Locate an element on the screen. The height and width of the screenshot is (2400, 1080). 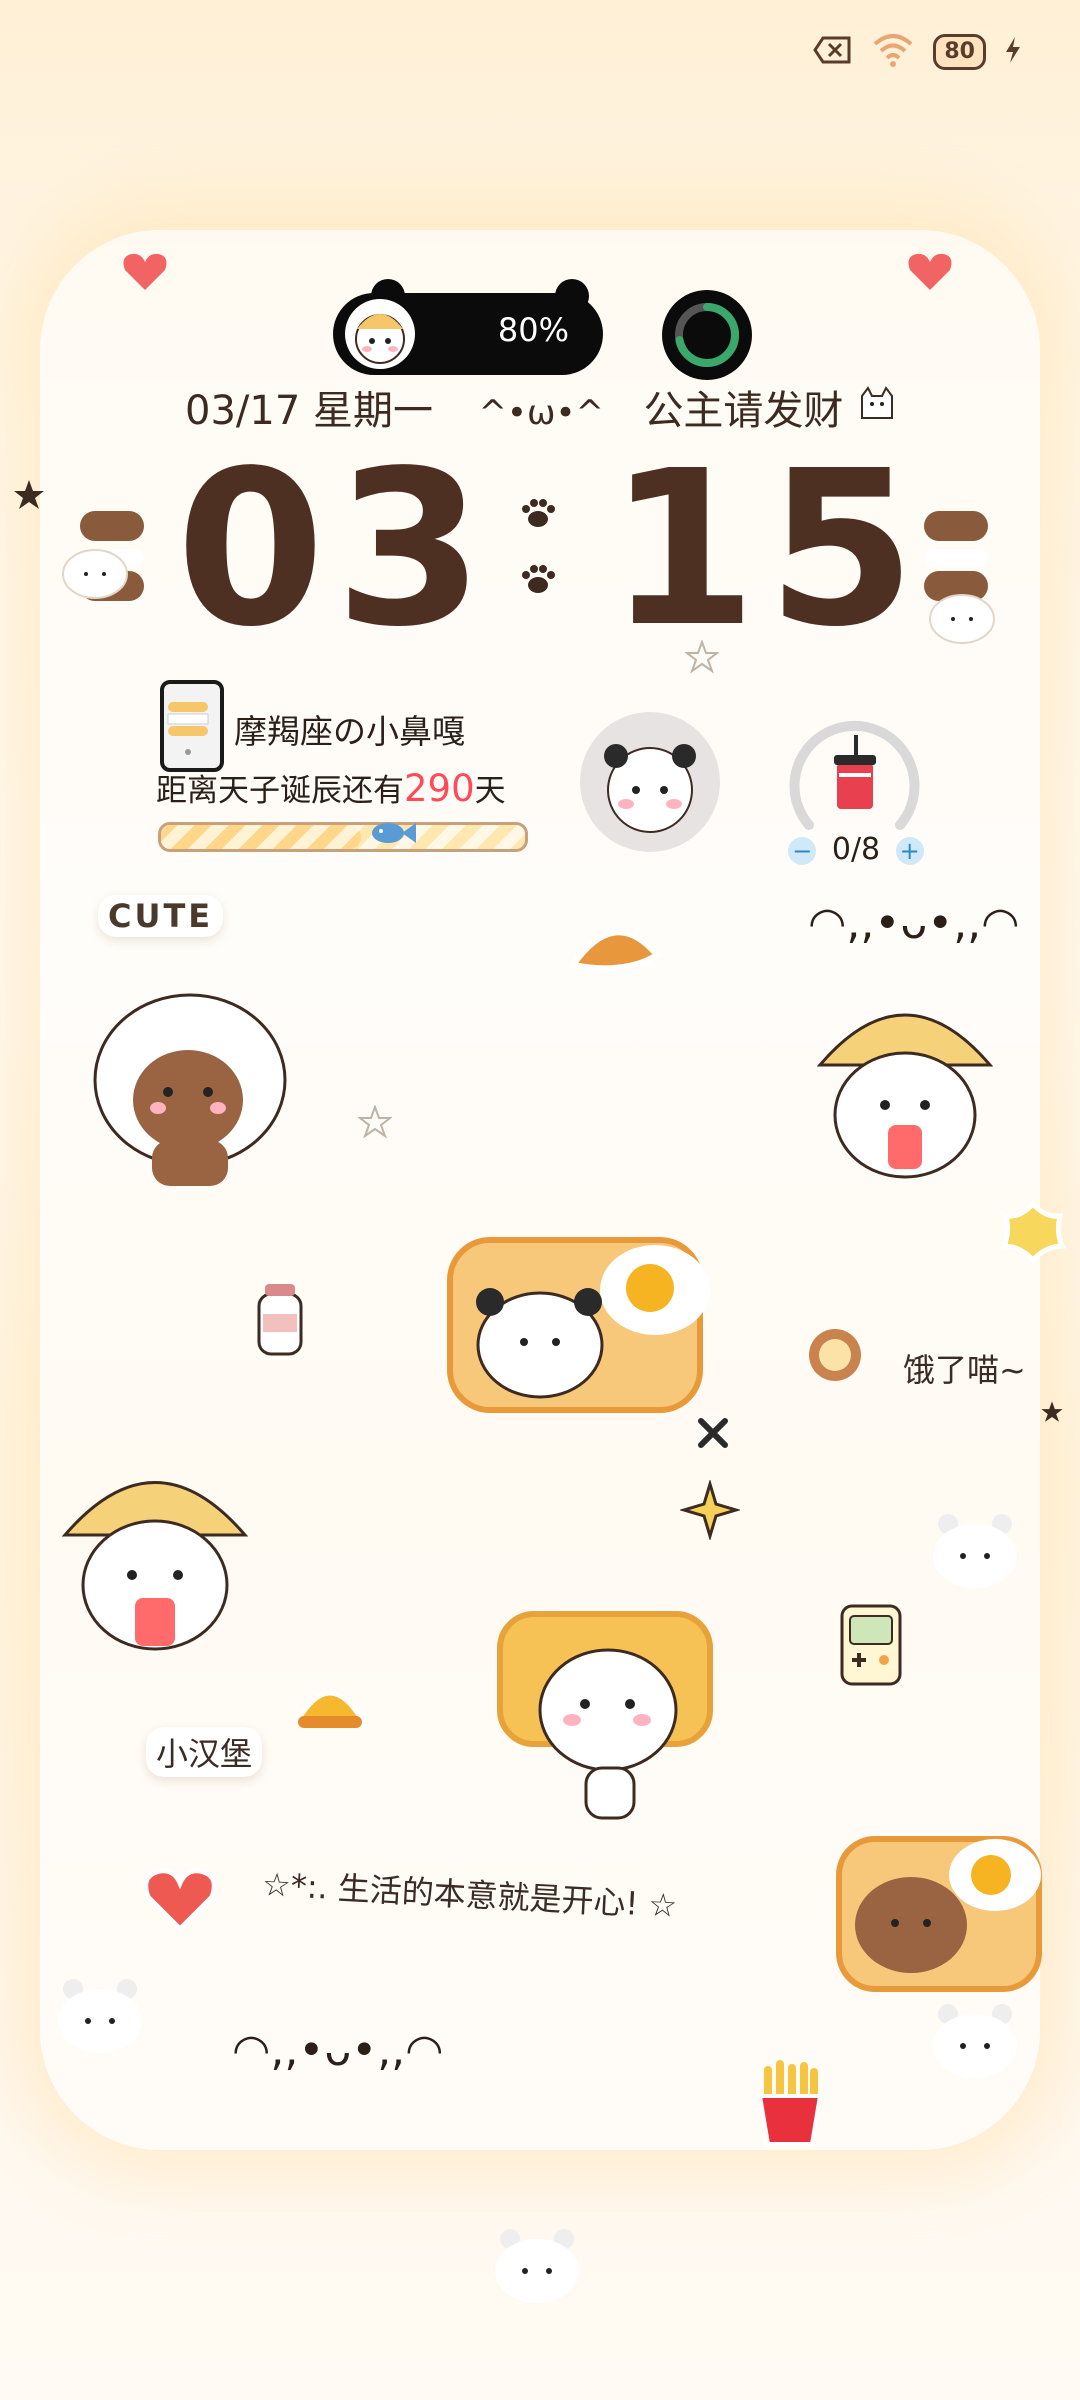
water-counter: − 0/8 + is located at coordinates (856, 849).